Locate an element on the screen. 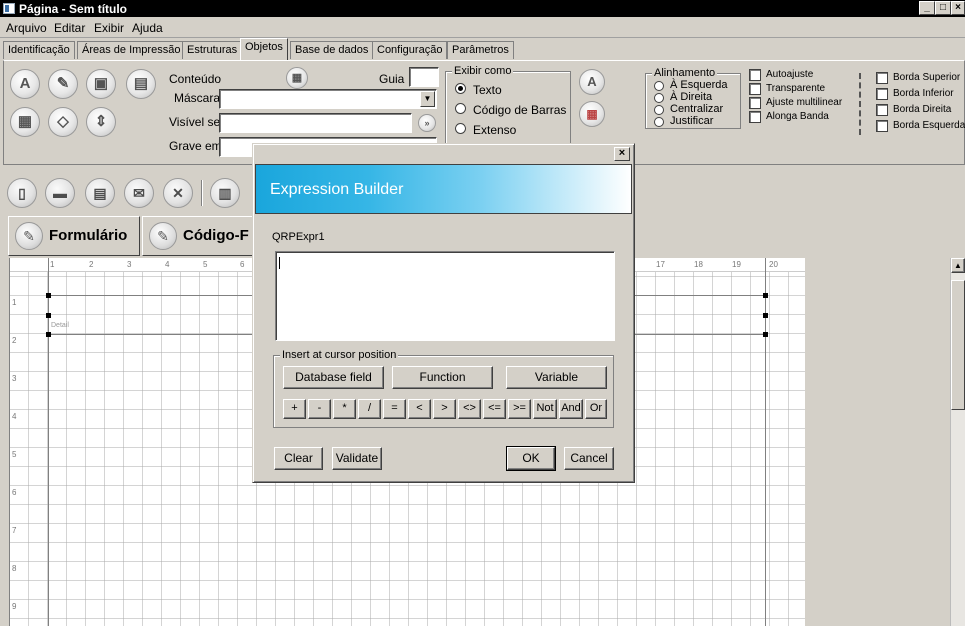 Image resolution: width=965 pixels, height=626 pixels. scroll-thumb is located at coordinates (958, 345).